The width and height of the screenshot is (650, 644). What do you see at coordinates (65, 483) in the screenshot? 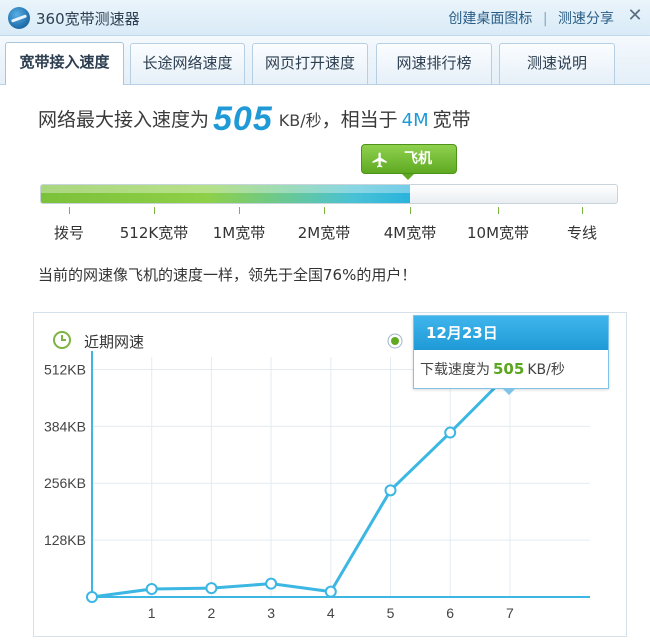
I see `y-tick-label: 256KB` at bounding box center [65, 483].